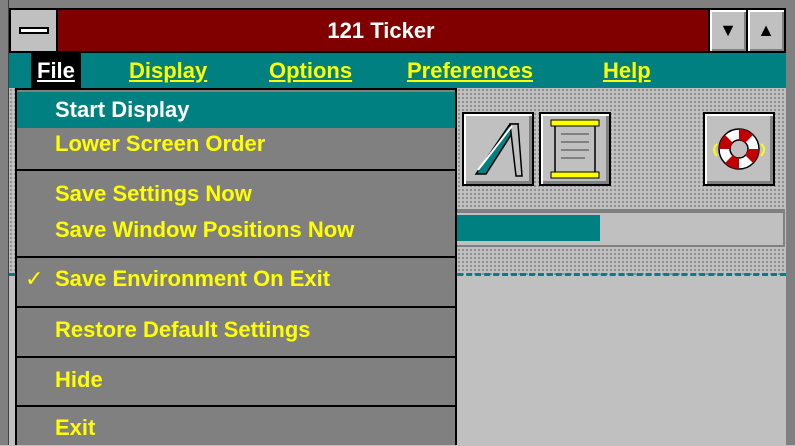  Describe the element at coordinates (397, 70) in the screenshot. I see `menu-bar: File Display Options Preferences Help` at that location.